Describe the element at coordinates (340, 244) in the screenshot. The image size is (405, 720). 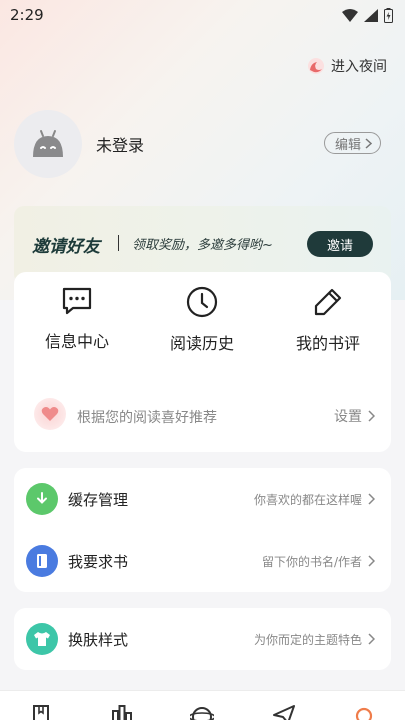
I see `invite-button: 邀请` at that location.